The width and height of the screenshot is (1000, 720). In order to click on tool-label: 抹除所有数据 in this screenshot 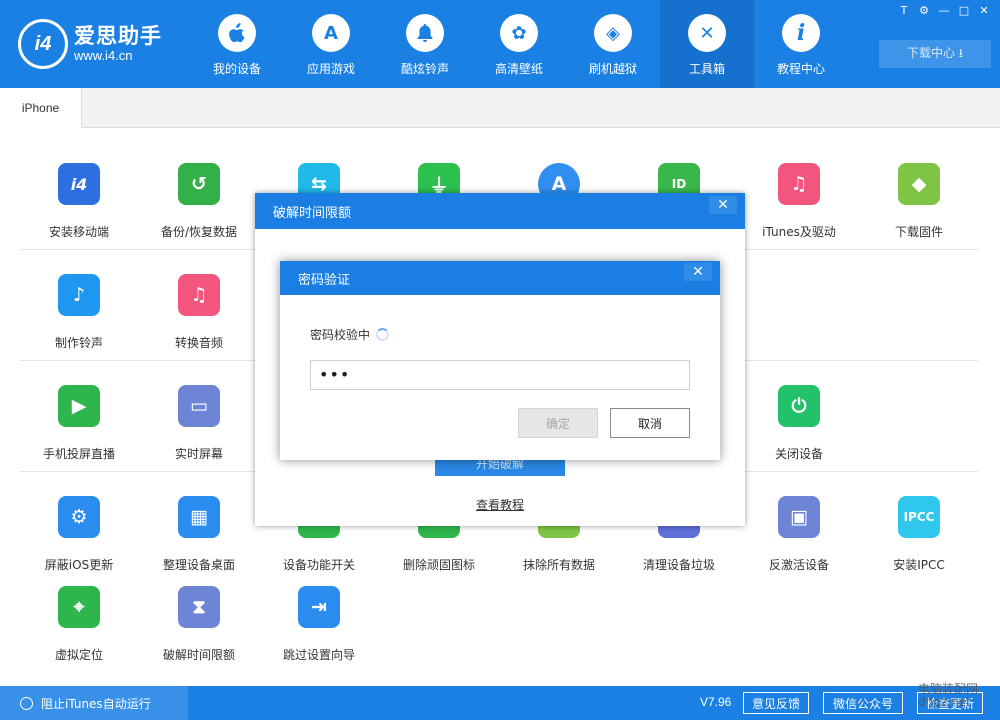, I will do `click(558, 565)`.